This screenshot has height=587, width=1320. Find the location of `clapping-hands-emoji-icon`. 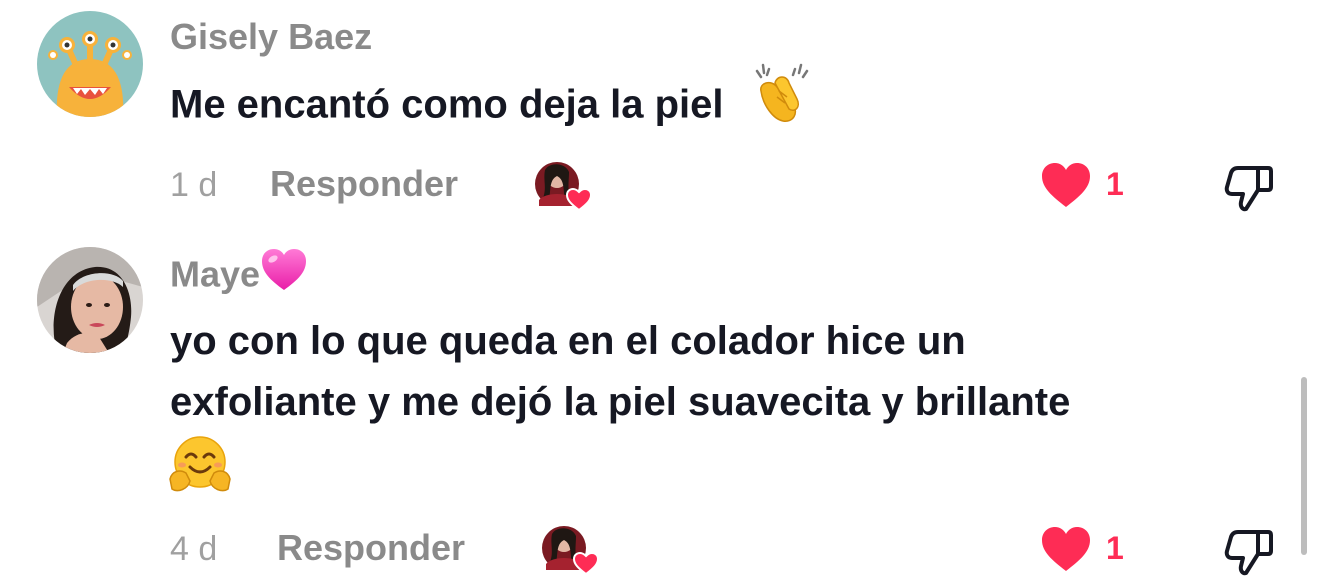

clapping-hands-emoji-icon is located at coordinates (780, 101).